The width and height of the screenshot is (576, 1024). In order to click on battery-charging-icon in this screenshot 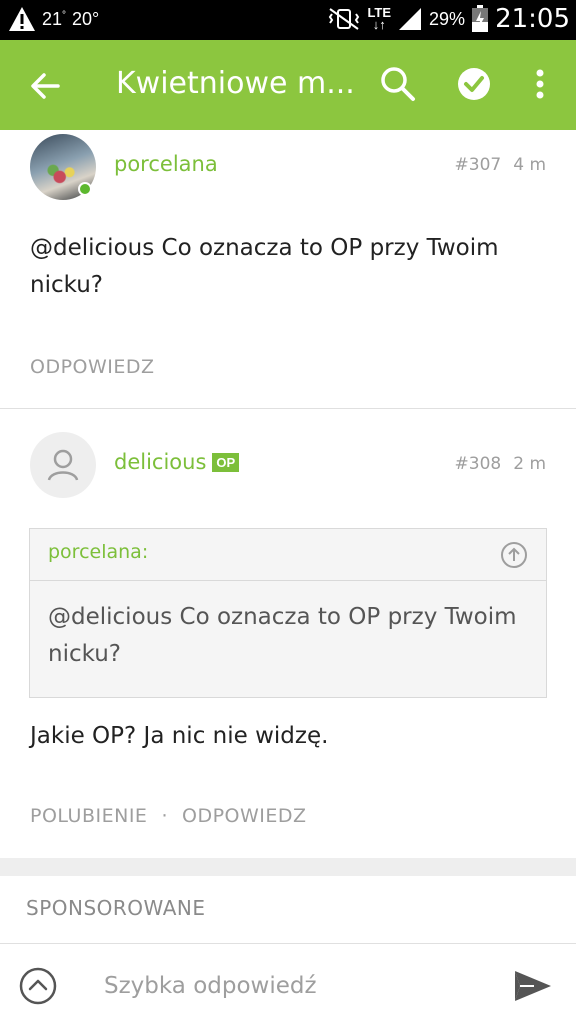, I will do `click(480, 18)`.